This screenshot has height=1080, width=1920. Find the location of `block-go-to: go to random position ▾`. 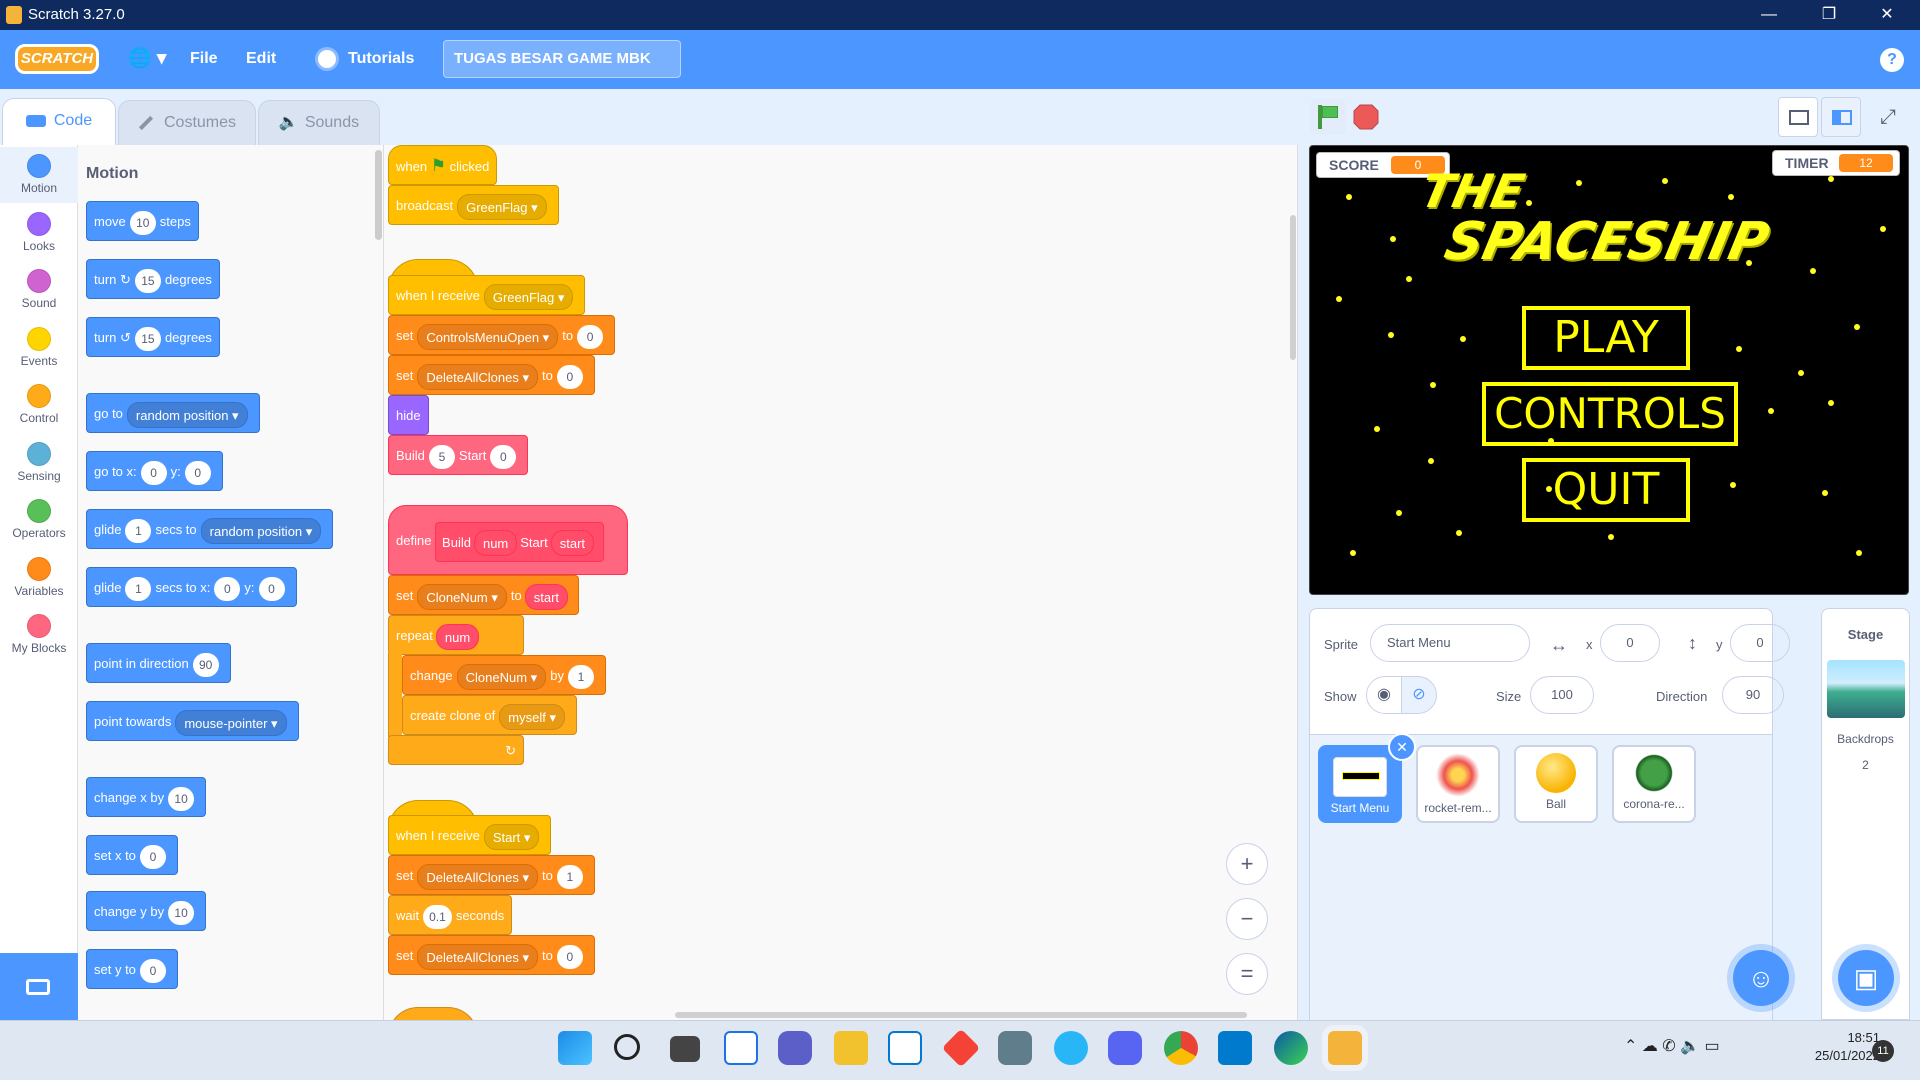

block-go-to: go to random position ▾ is located at coordinates (173, 413).